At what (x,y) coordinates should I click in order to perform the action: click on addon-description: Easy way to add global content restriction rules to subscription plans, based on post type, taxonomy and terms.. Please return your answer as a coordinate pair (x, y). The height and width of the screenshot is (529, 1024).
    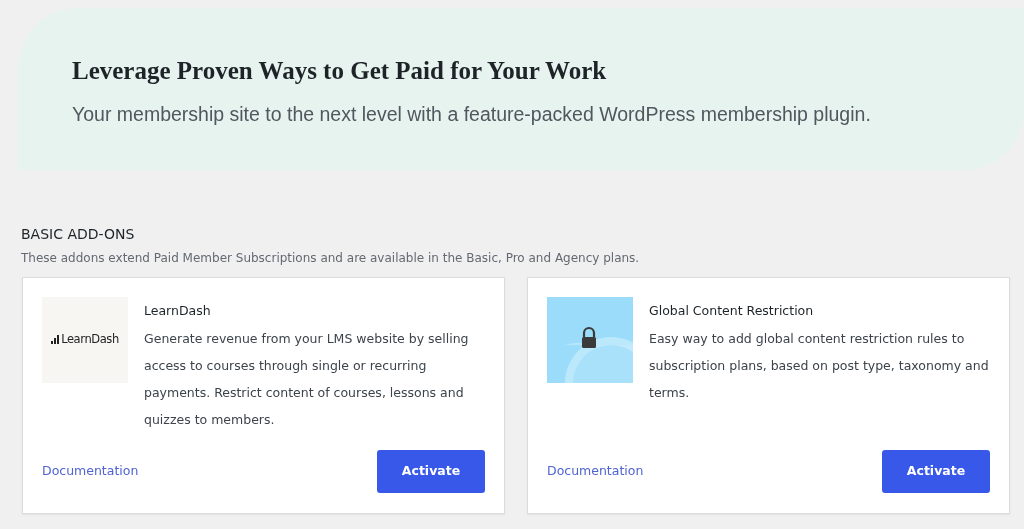
    Looking at the image, I should click on (819, 365).